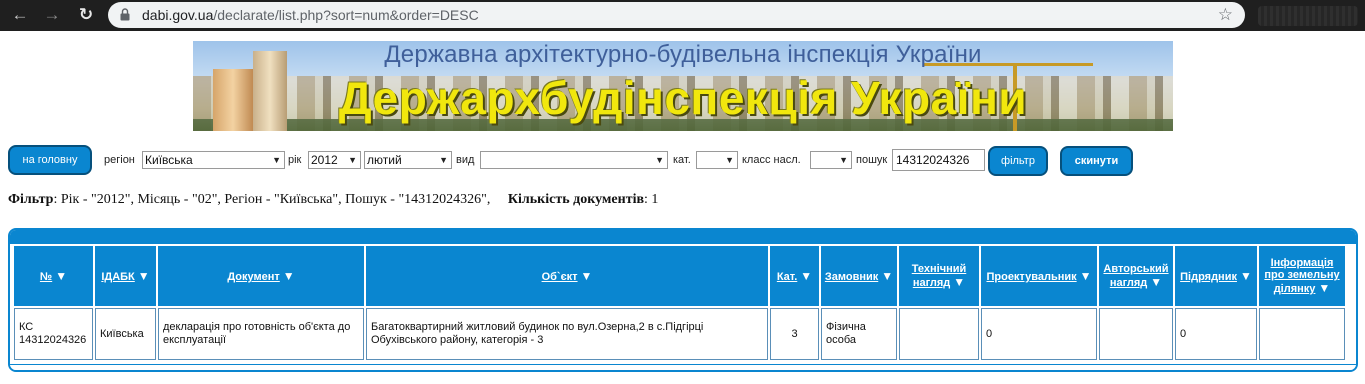 Image resolution: width=1365 pixels, height=384 pixels. I want to click on region-select-value: Київська, so click(169, 160).